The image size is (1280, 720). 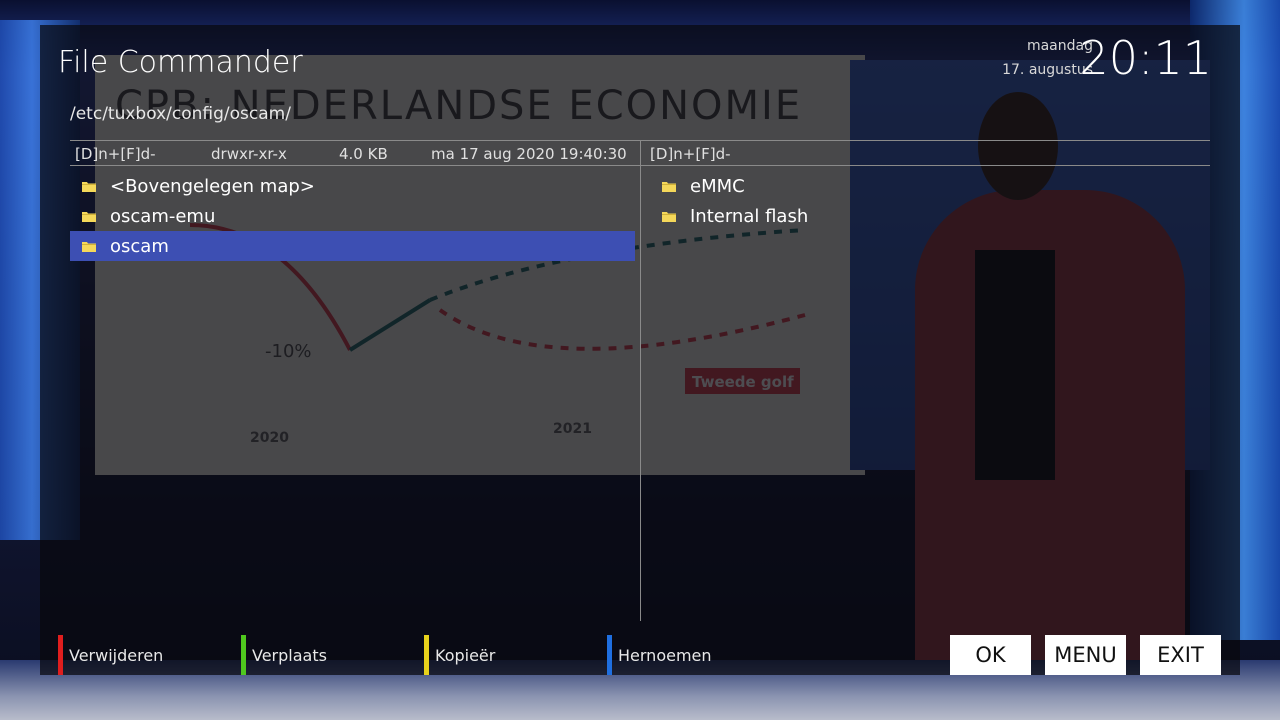 What do you see at coordinates (717, 186) in the screenshot?
I see `list-item-label: eMMC` at bounding box center [717, 186].